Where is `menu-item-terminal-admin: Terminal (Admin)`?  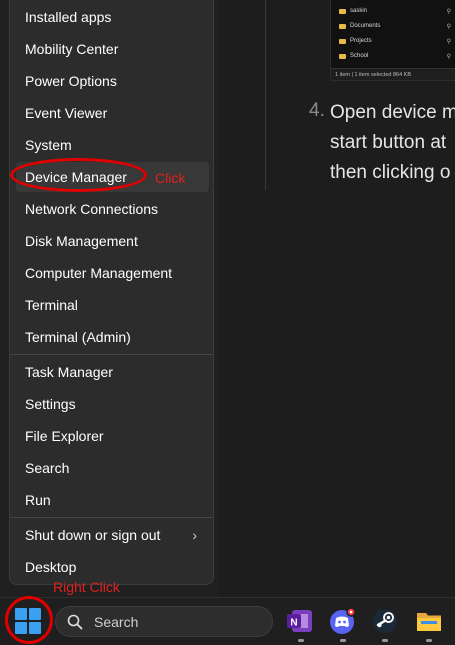 menu-item-terminal-admin: Terminal (Admin) is located at coordinates (112, 337).